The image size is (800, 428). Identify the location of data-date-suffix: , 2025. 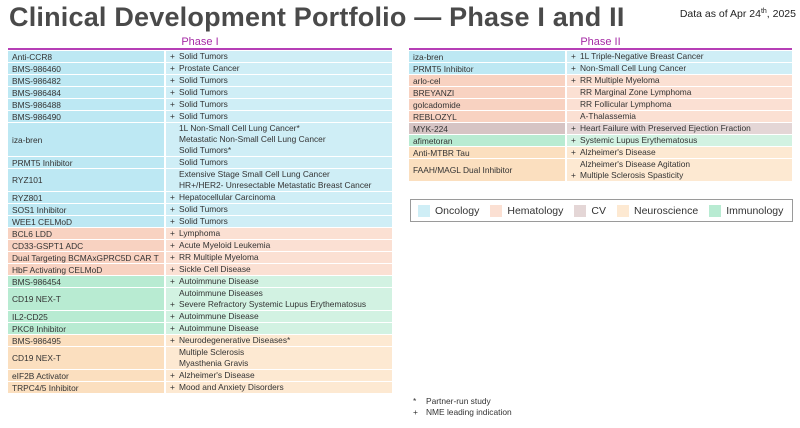
(781, 14).